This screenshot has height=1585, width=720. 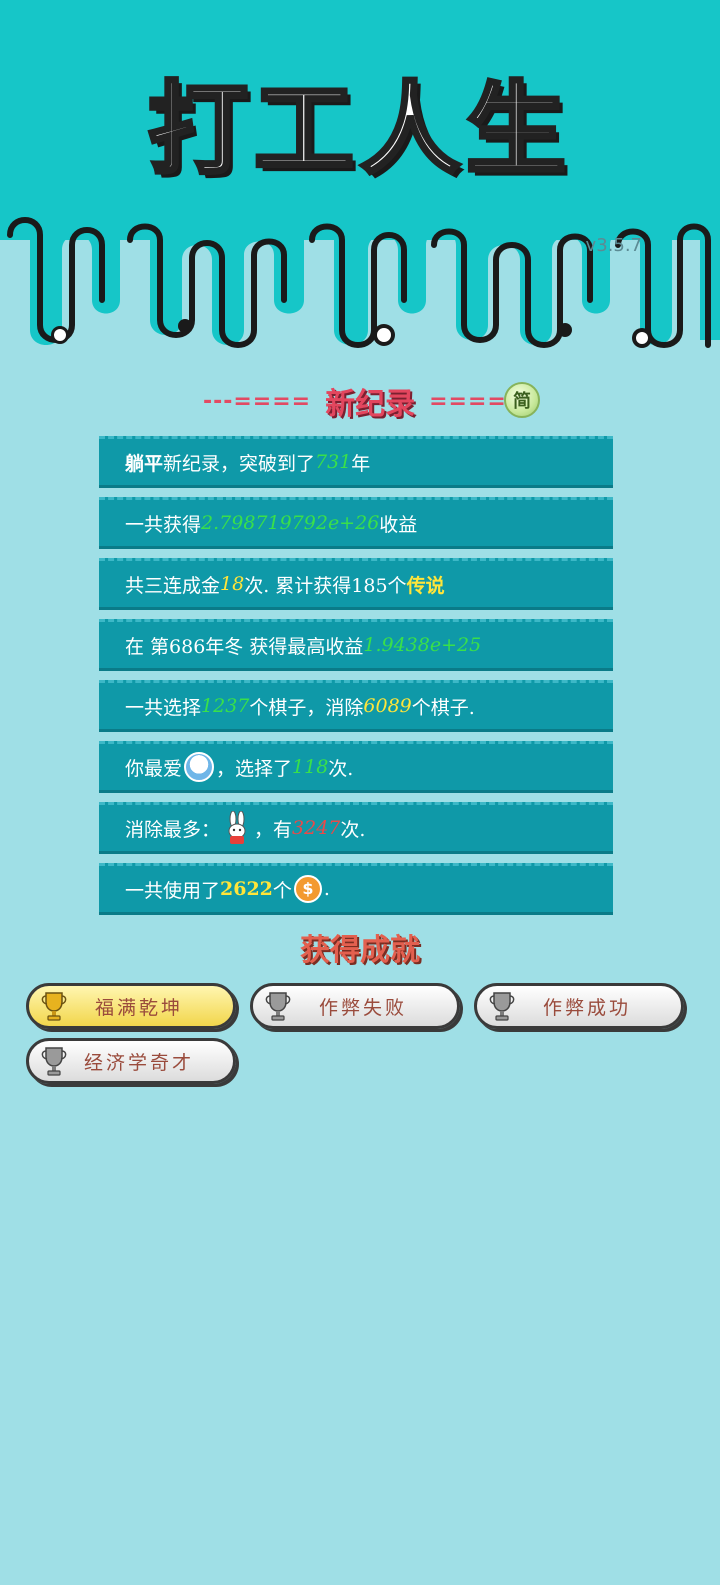 I want to click on stat-value: 6089, so click(x=387, y=706).